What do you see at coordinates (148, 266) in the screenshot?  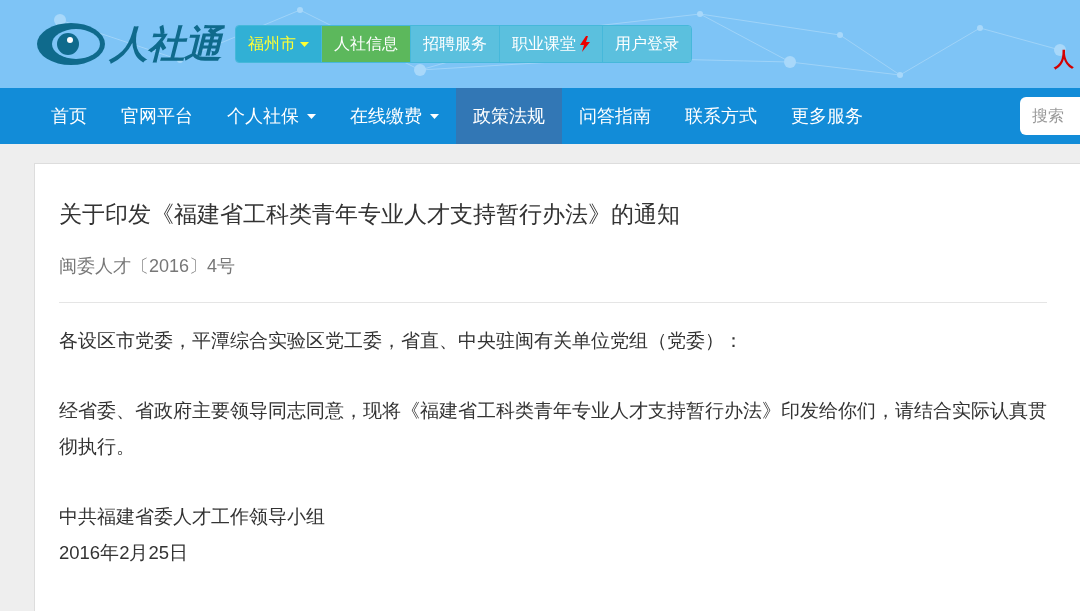 I see `document-number: 闽委人才〔2016〕4号` at bounding box center [148, 266].